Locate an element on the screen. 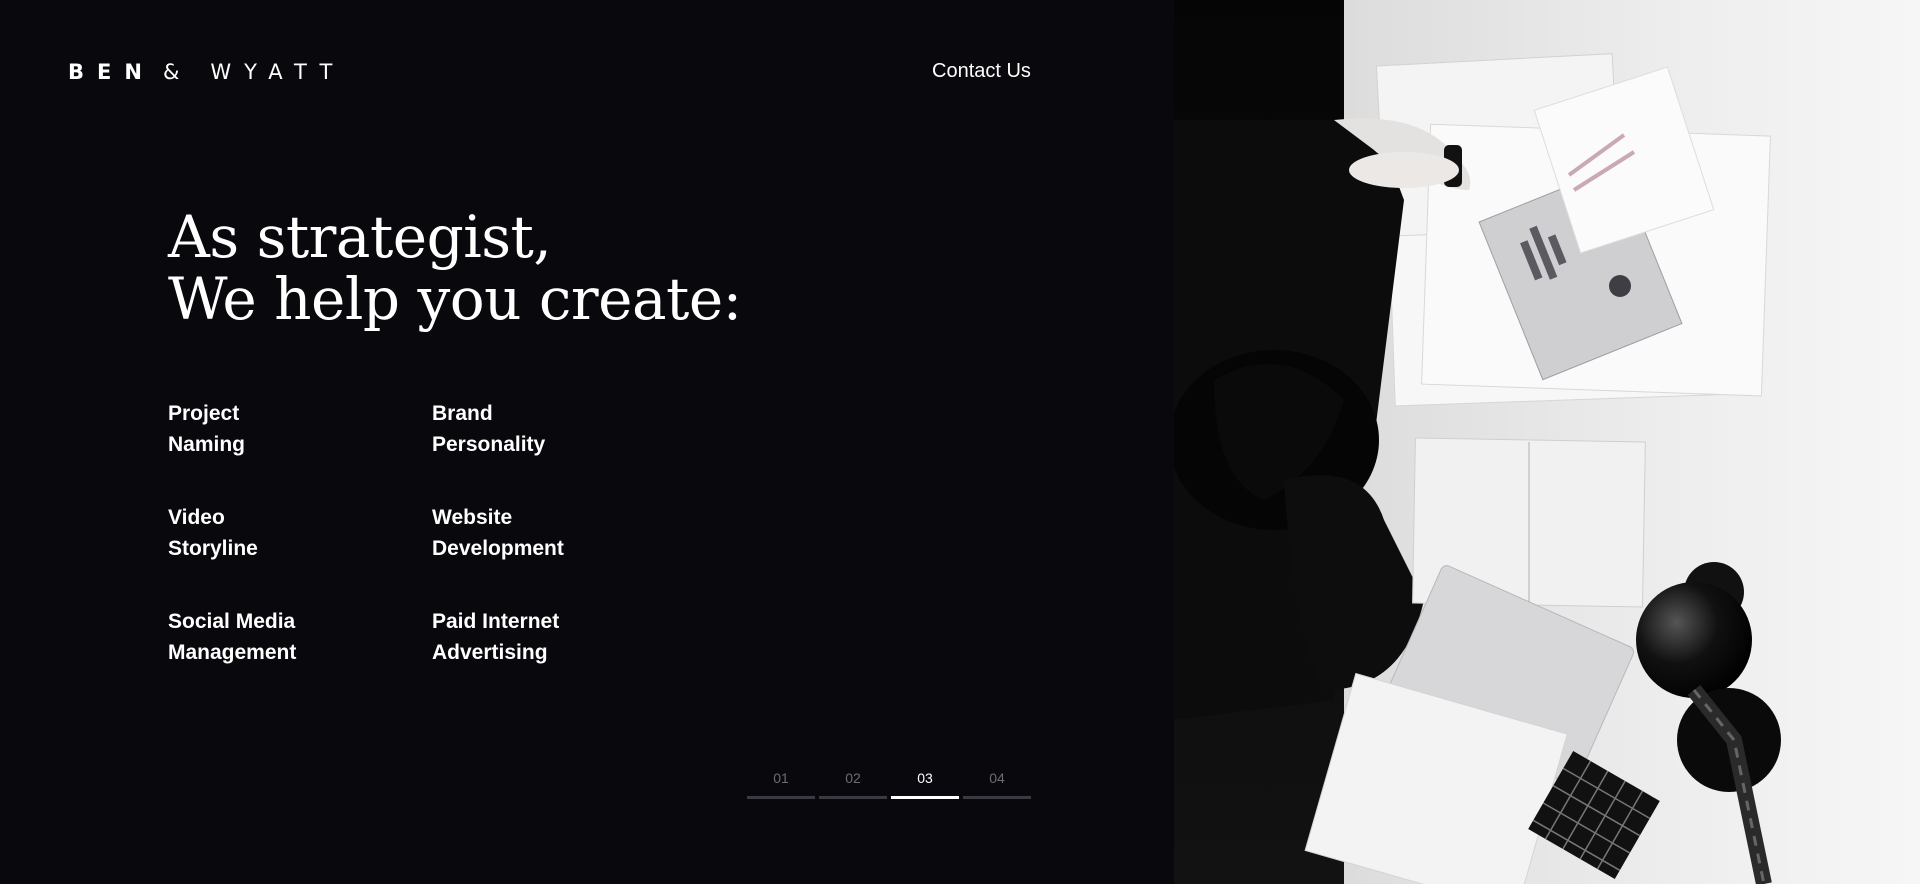 The width and height of the screenshot is (1920, 884). service-website-development: Website Development is located at coordinates (564, 533).